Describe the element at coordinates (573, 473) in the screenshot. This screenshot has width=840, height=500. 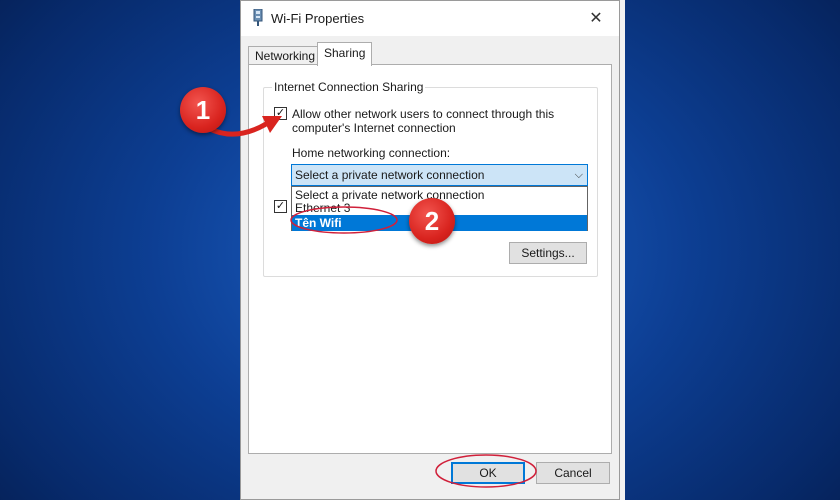
I see `cancel-button: Cancel` at that location.